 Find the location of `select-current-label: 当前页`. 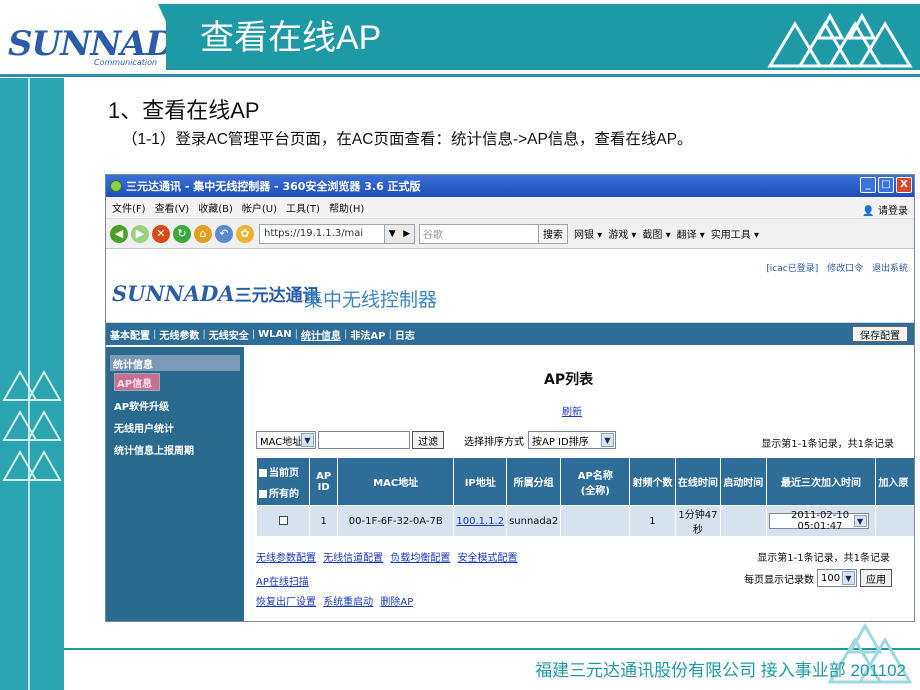

select-current-label: 当前页 is located at coordinates (284, 473).